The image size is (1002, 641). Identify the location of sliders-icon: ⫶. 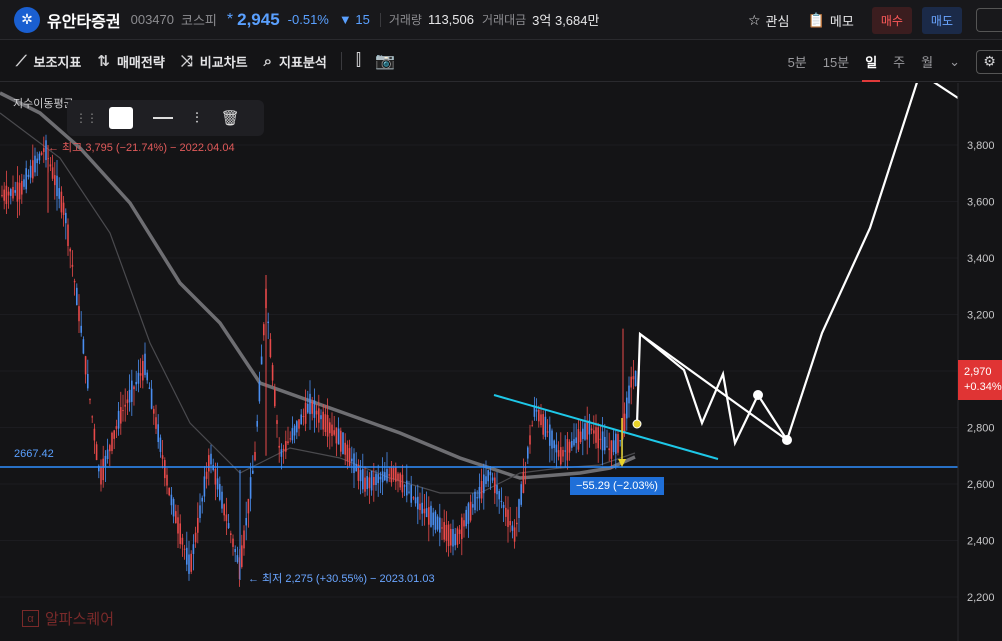
(197, 118).